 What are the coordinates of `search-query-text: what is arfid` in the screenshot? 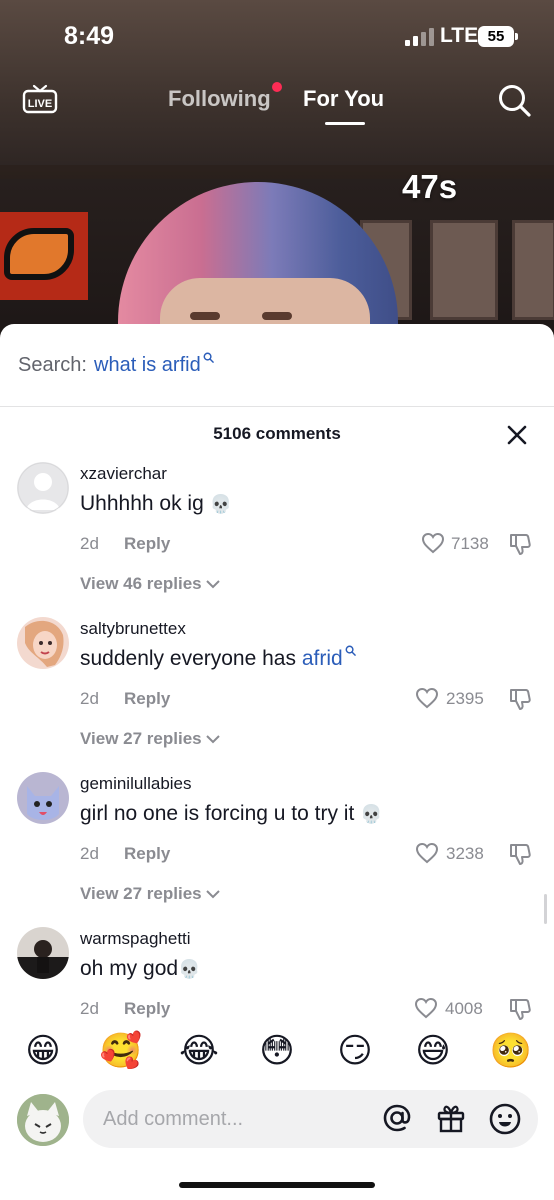 It's located at (147, 365).